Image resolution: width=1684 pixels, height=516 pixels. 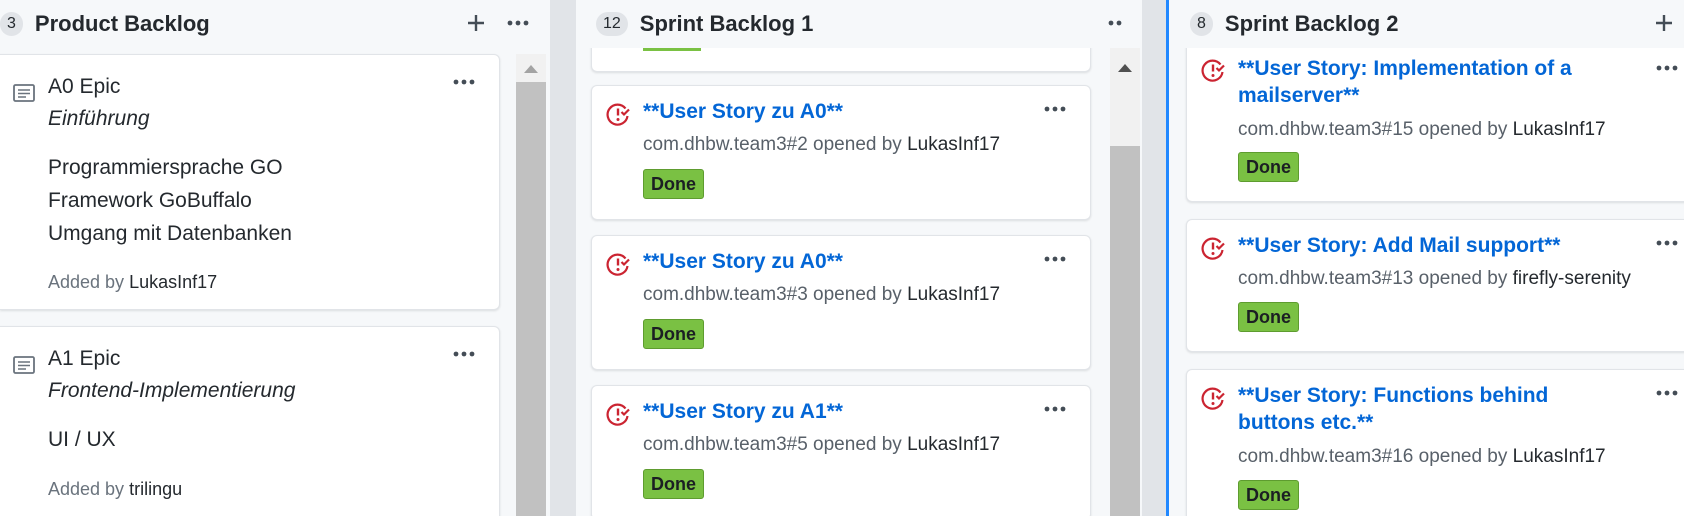 I want to click on issue-ref: com.dhbw.team3#2, so click(x=725, y=144).